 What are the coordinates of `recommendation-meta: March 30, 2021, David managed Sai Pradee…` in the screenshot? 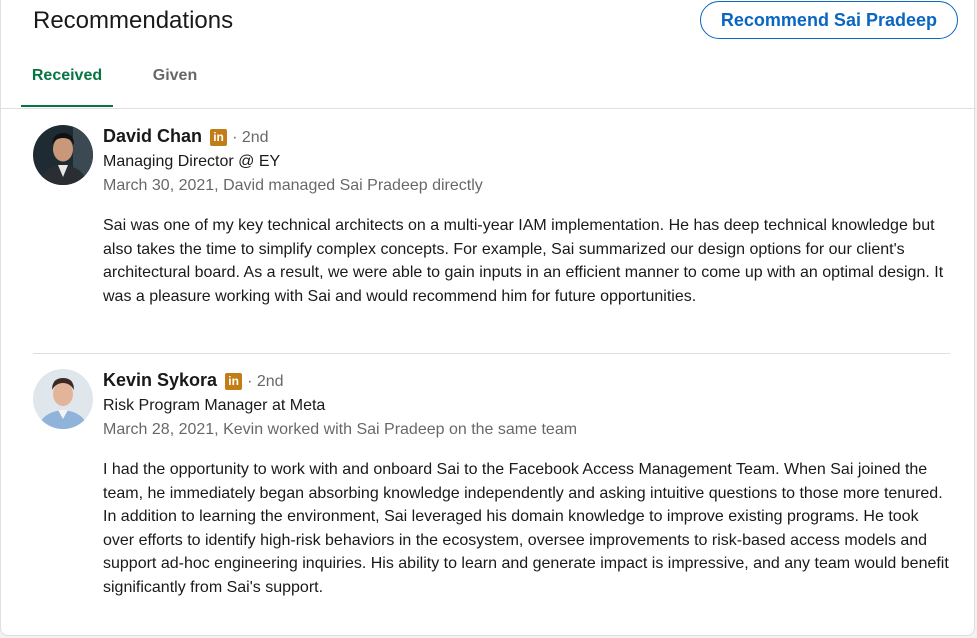 It's located at (293, 185).